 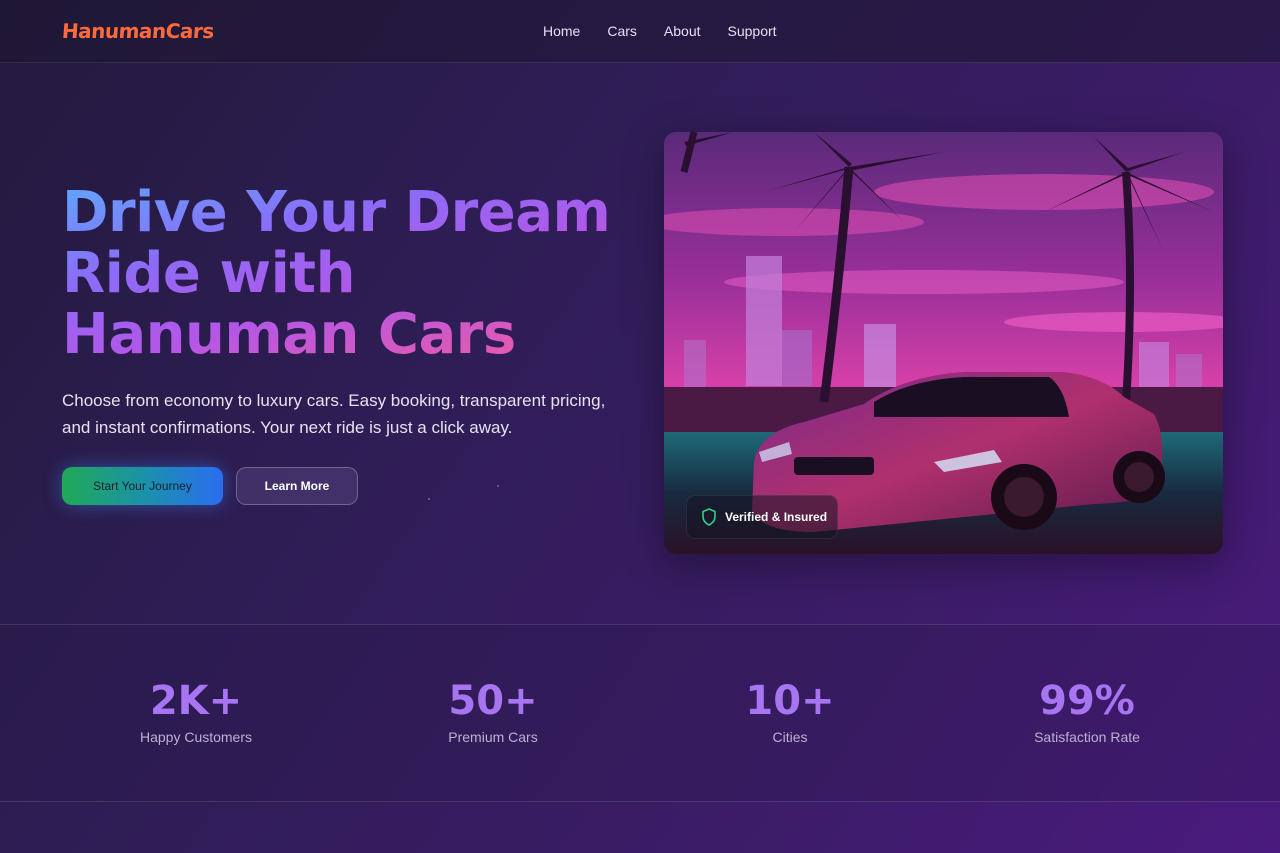 What do you see at coordinates (137, 31) in the screenshot?
I see `brand-logo: HanumanCars` at bounding box center [137, 31].